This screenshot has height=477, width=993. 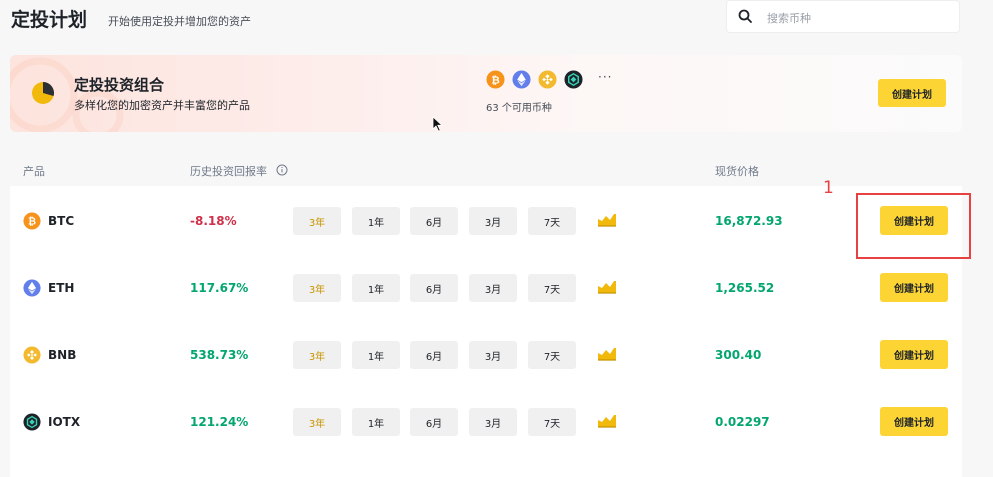 I want to click on column-header-price: 现货价格, so click(x=737, y=171).